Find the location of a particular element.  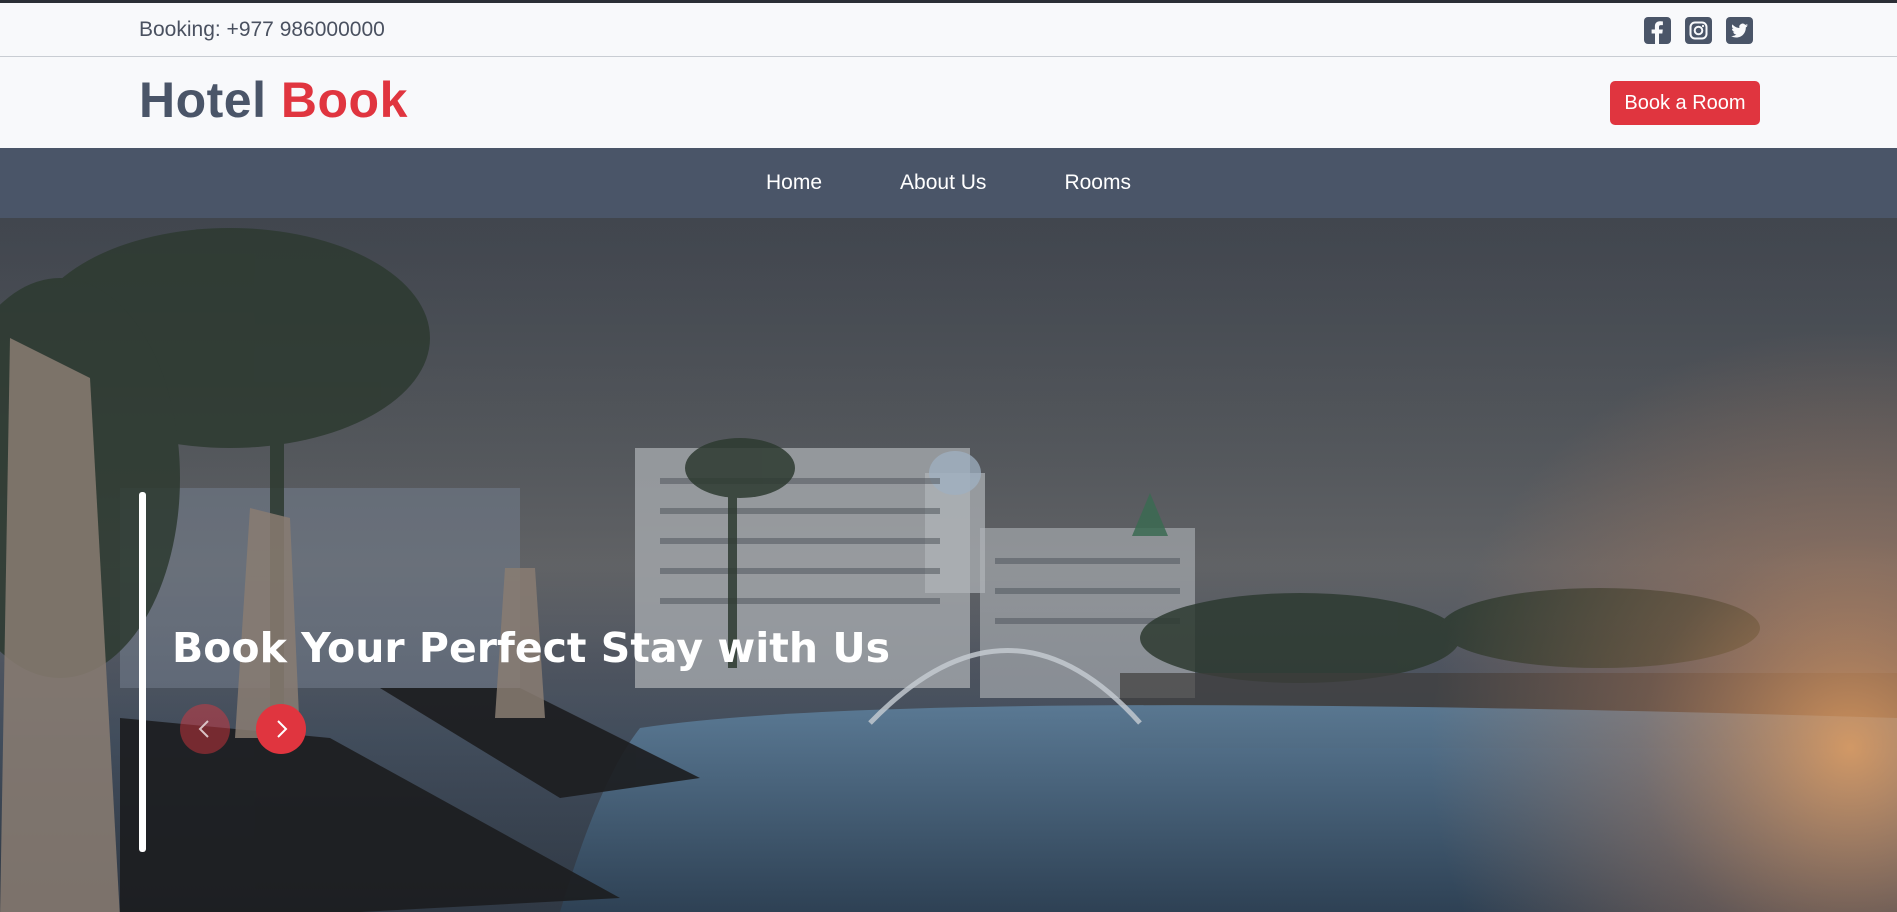

main-nav: Home About Us Rooms is located at coordinates (948, 183).